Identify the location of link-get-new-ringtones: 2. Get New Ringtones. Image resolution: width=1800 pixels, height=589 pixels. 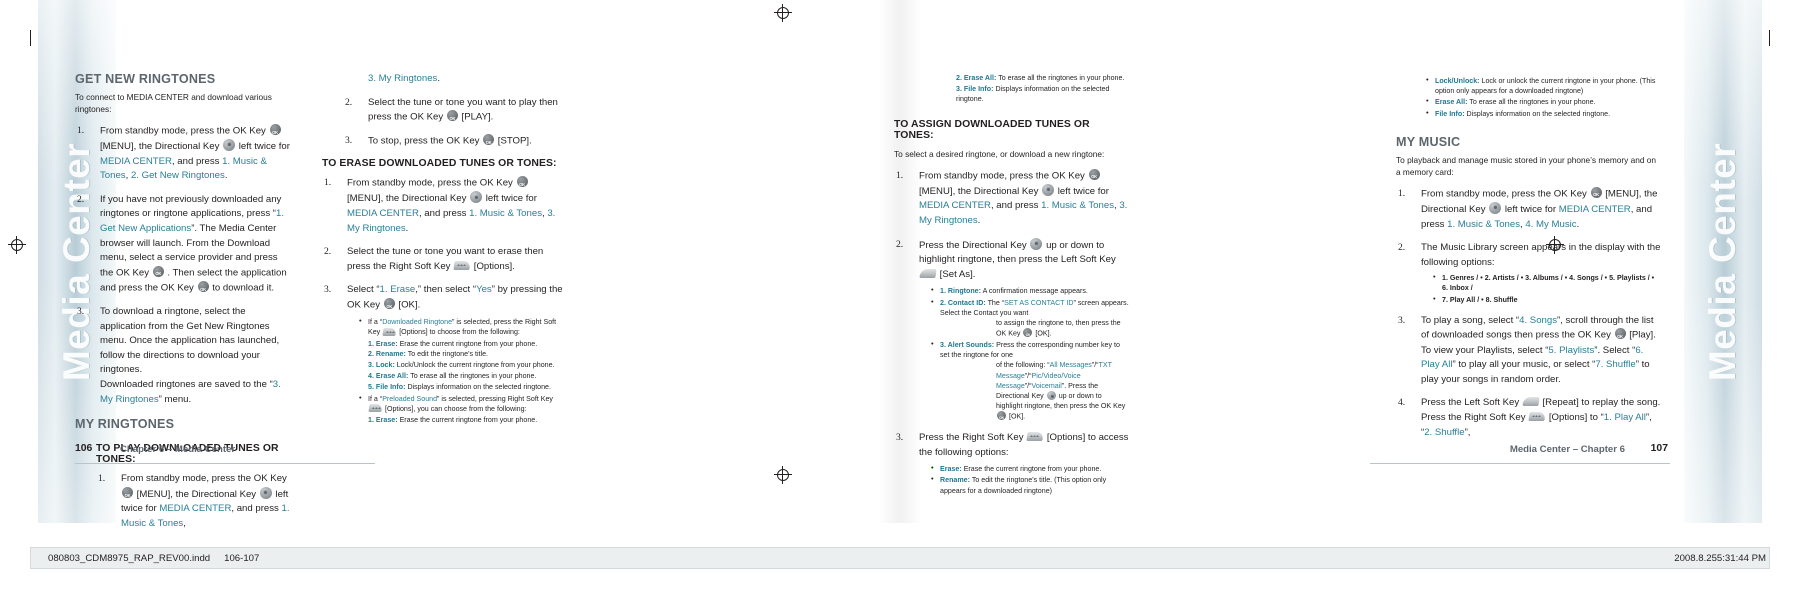
(177, 176).